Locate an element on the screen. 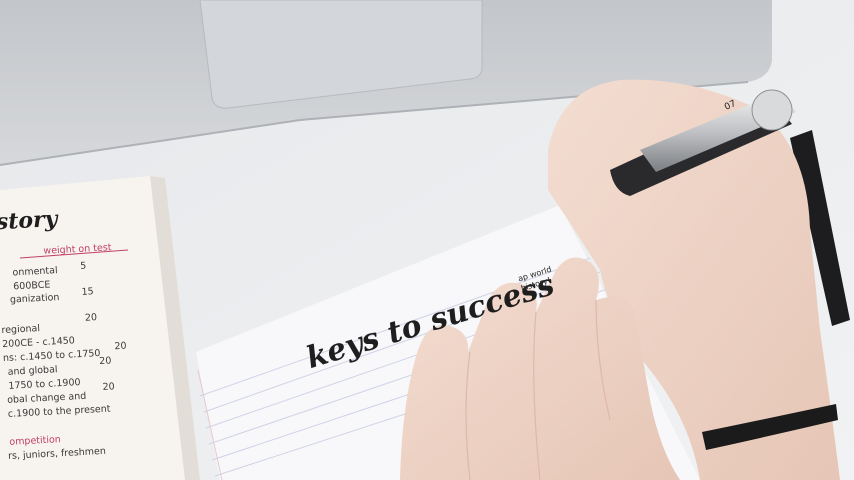 This screenshot has height=480, width=854. notebook-row-weight: 5 is located at coordinates (83, 266).